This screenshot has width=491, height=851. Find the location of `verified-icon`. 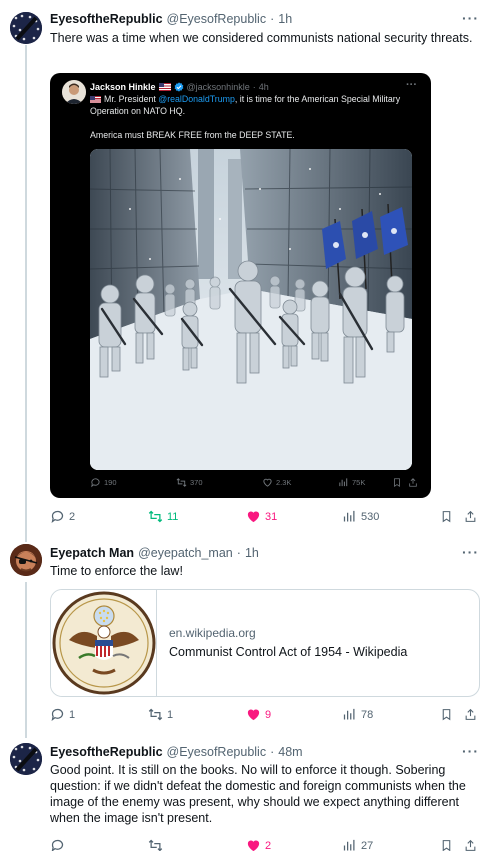

verified-icon is located at coordinates (178, 86).